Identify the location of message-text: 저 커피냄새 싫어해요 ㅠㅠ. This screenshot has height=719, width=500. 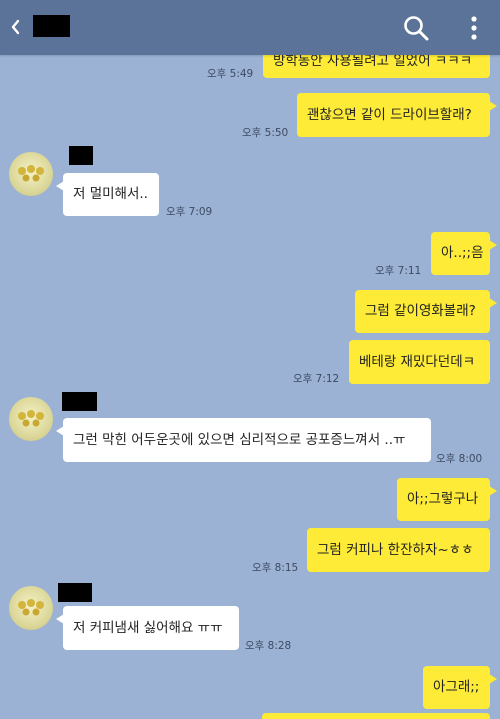
(148, 627).